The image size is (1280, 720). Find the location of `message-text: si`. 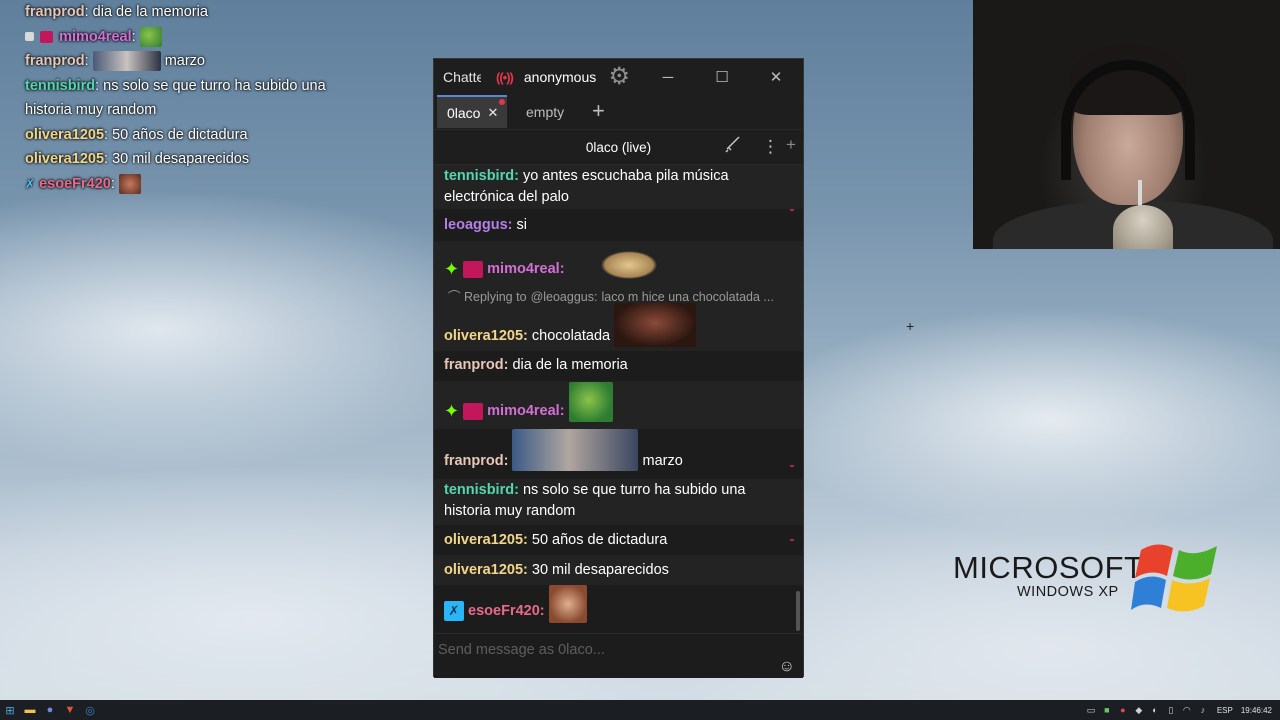

message-text: si is located at coordinates (522, 225).